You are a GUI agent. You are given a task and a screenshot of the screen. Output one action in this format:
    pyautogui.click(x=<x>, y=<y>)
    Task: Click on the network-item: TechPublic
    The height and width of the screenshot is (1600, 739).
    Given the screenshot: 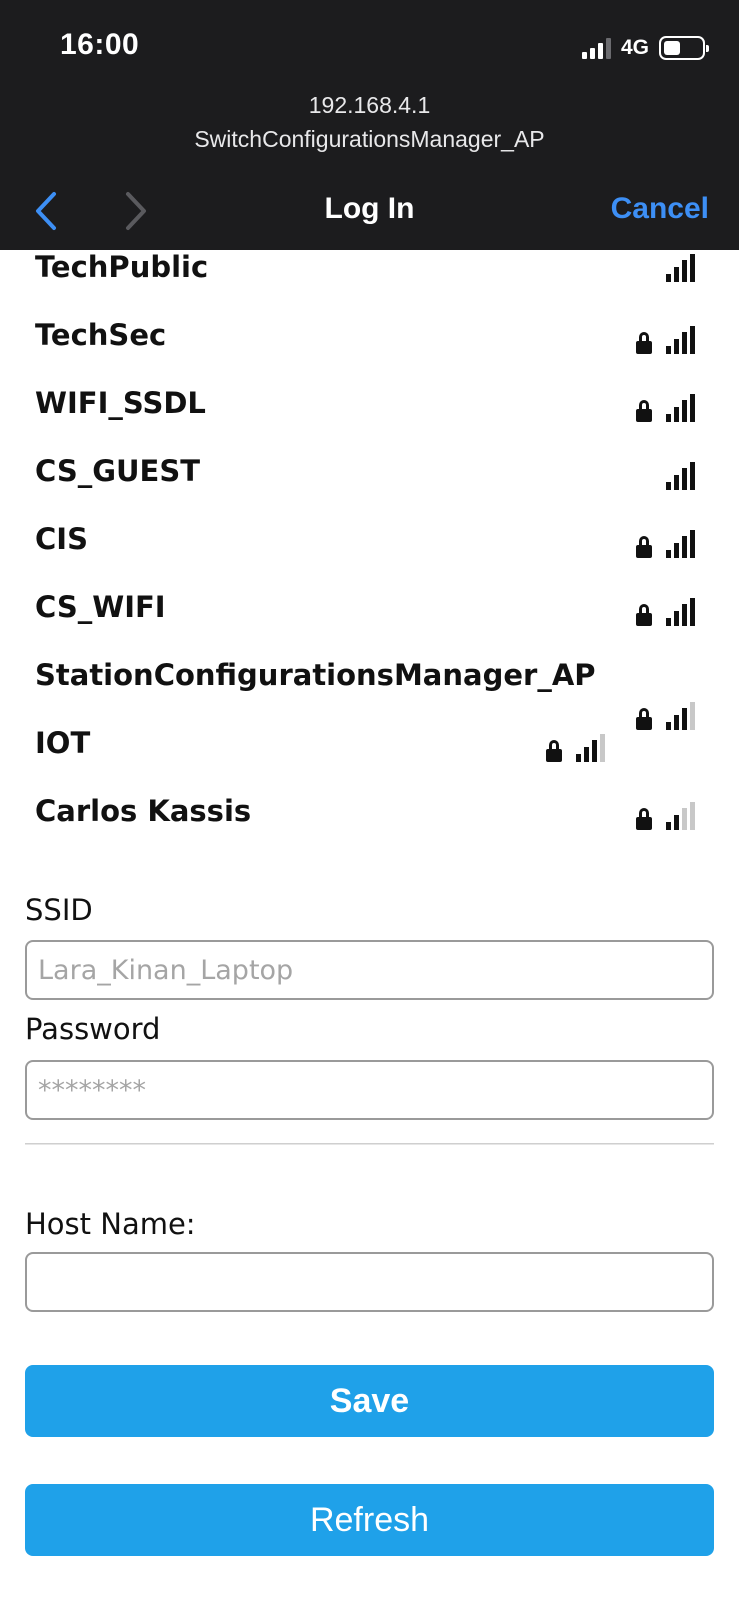 What is the action you would take?
    pyautogui.click(x=369, y=284)
    